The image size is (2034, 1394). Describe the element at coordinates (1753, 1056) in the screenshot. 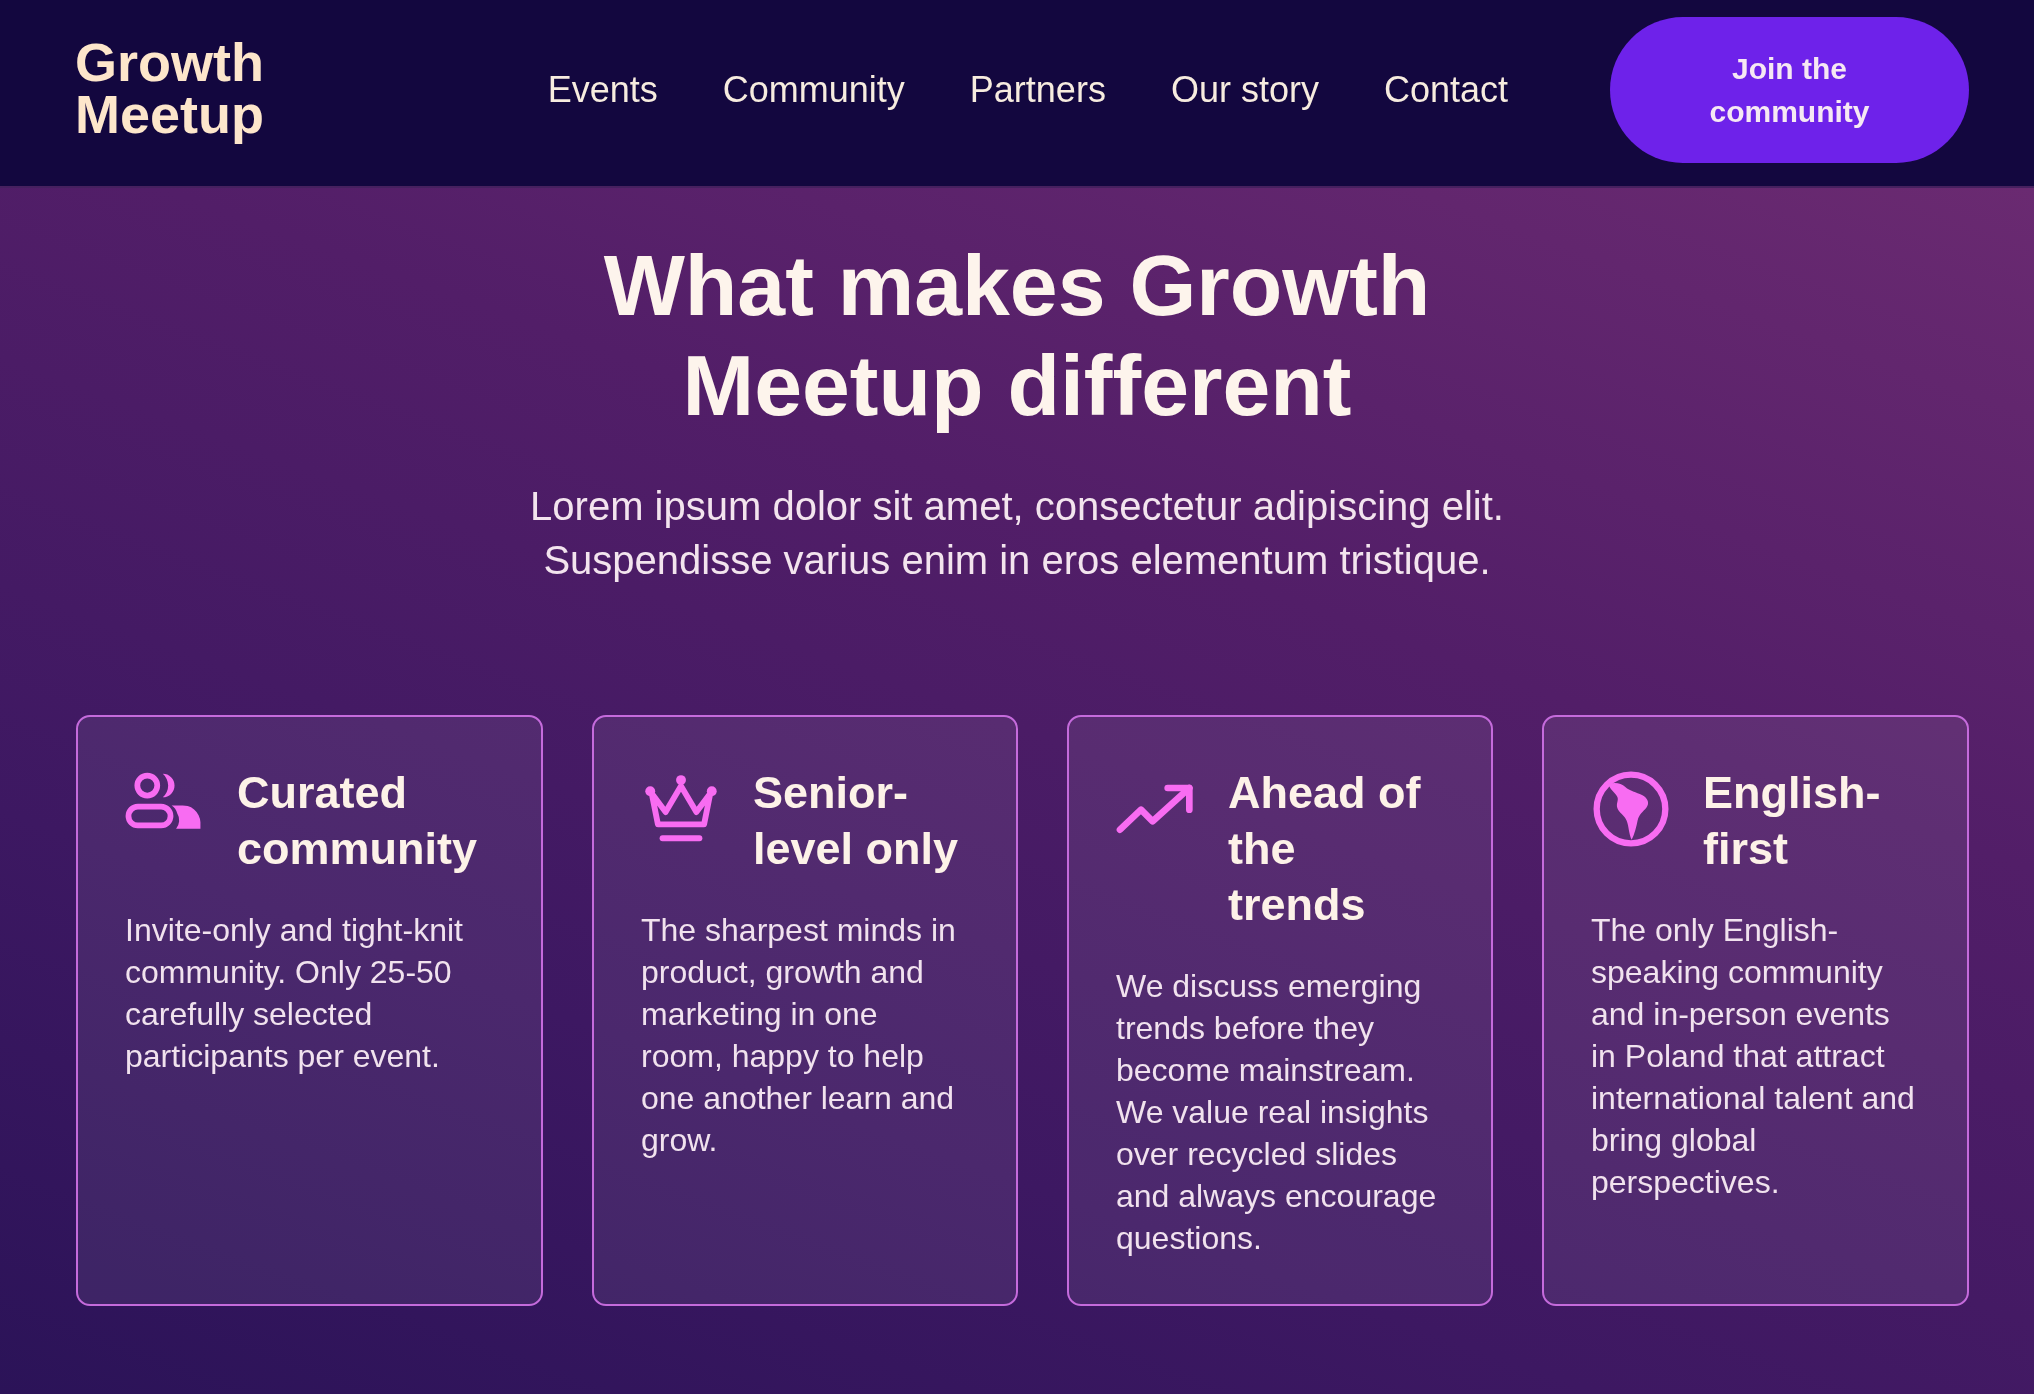

I see `feature-description: The only English-speaking community and in-person events in Poland that attract international talent and bring global perspectives.` at that location.